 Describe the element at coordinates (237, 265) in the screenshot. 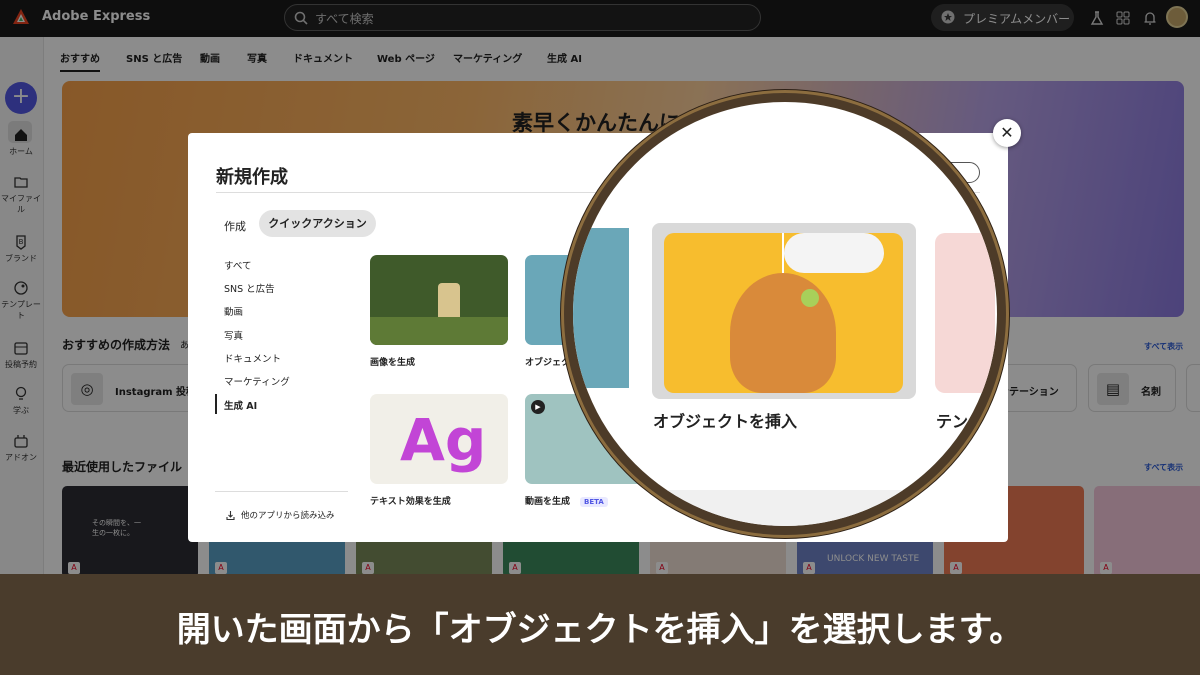

I see `category-all: すべて` at that location.